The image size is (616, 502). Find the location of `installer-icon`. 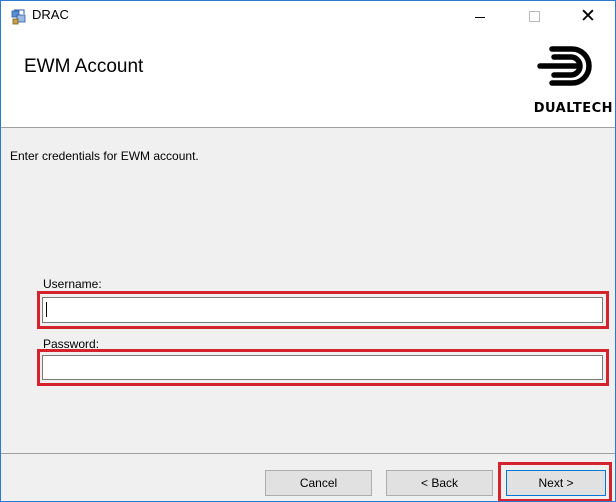

installer-icon is located at coordinates (18, 17).